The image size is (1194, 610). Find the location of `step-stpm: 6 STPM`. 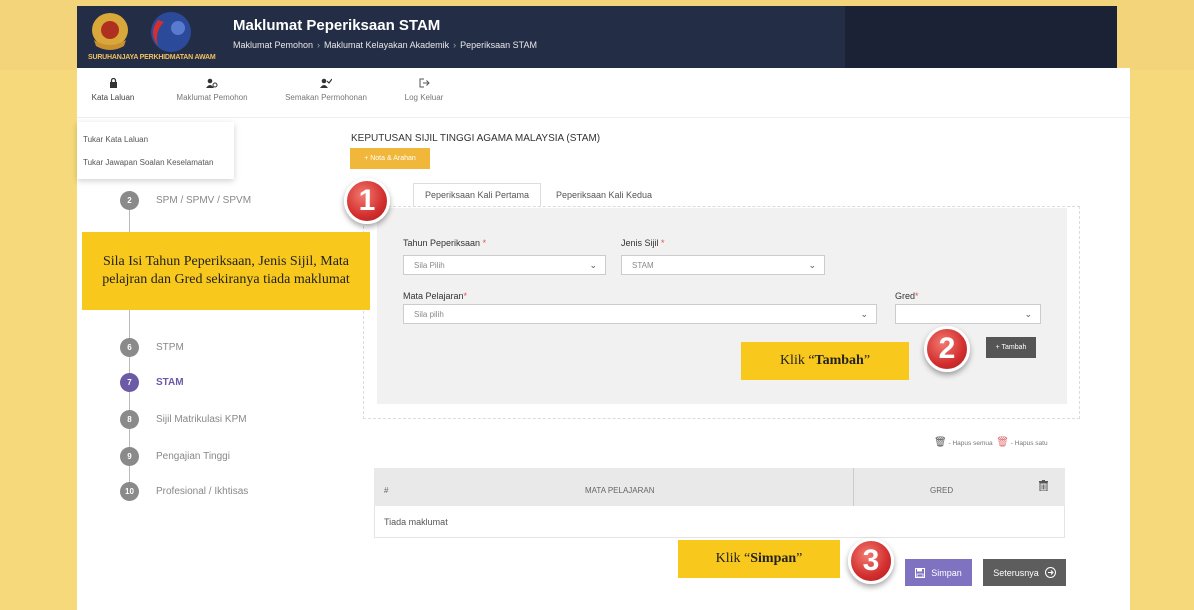

step-stpm: 6 STPM is located at coordinates (152, 347).